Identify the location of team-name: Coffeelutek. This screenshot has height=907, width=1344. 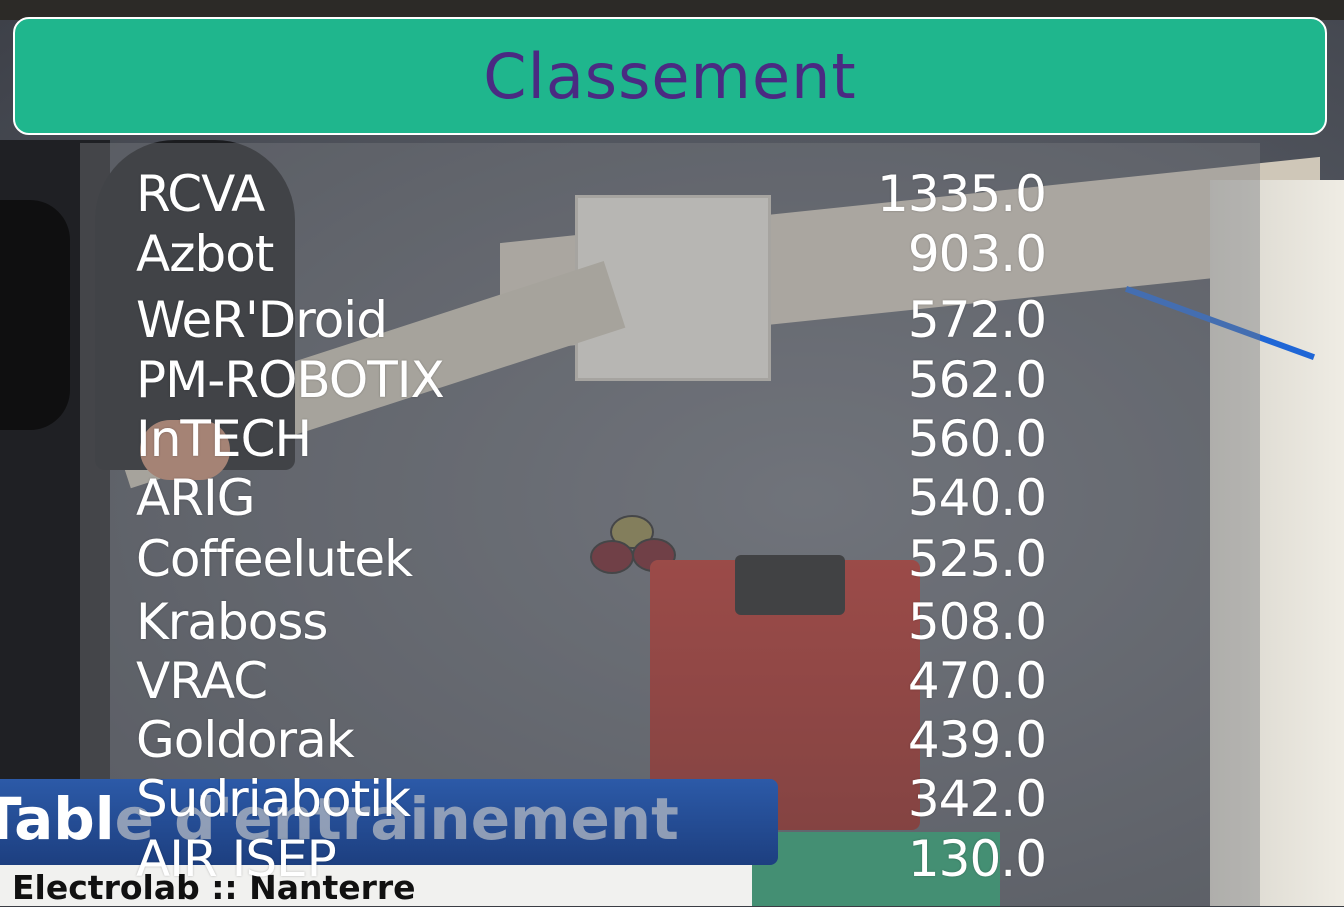
(274, 559).